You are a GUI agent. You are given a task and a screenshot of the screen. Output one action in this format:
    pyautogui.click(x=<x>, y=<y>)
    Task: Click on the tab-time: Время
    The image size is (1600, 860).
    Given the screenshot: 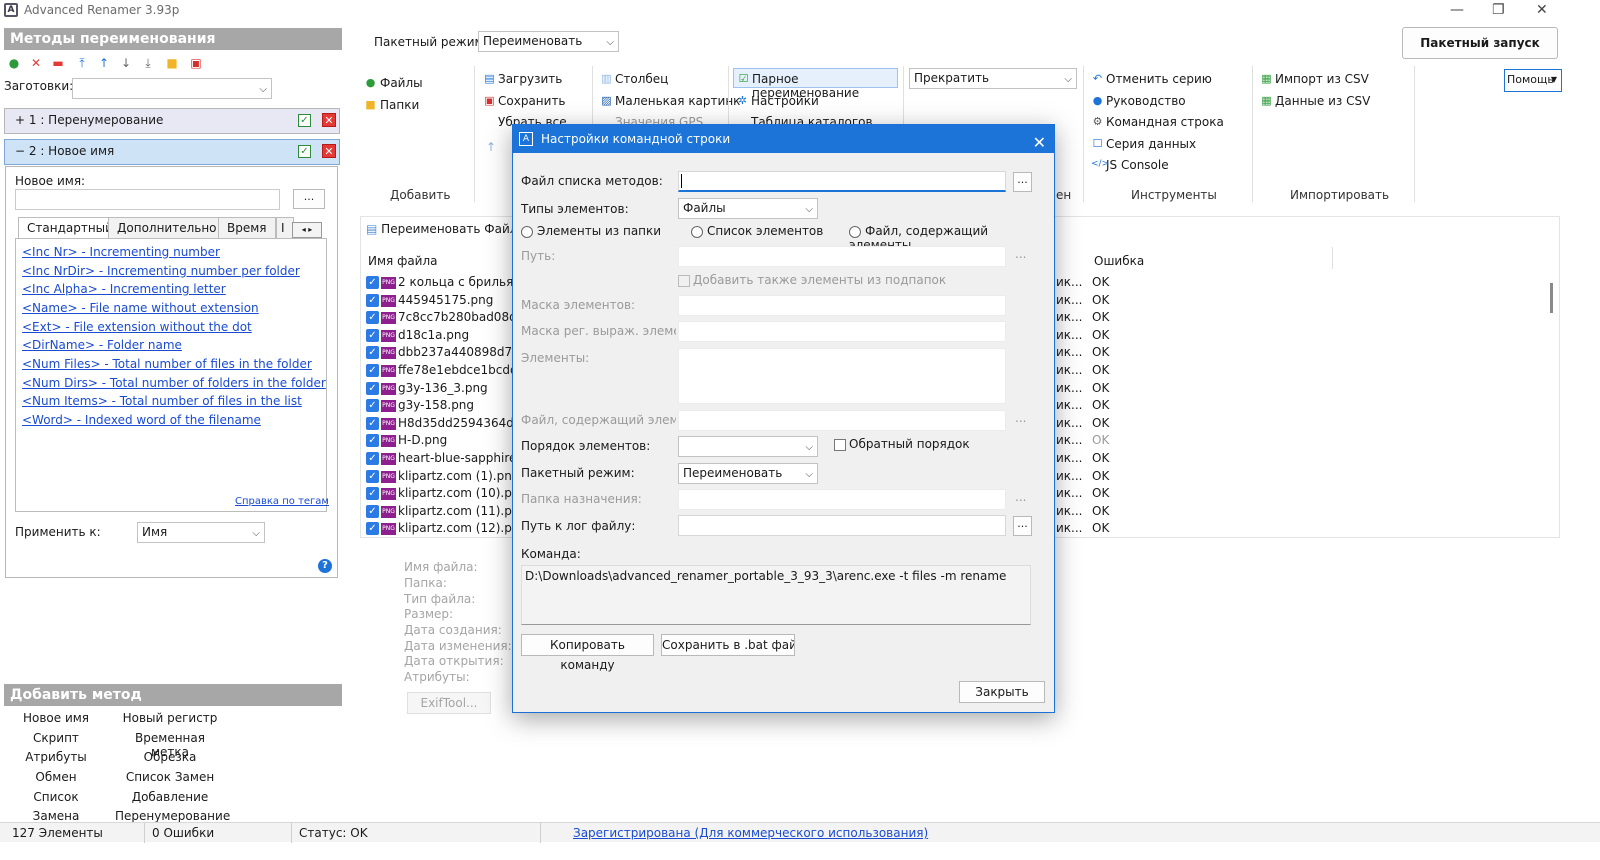 What is the action you would take?
    pyautogui.click(x=247, y=228)
    